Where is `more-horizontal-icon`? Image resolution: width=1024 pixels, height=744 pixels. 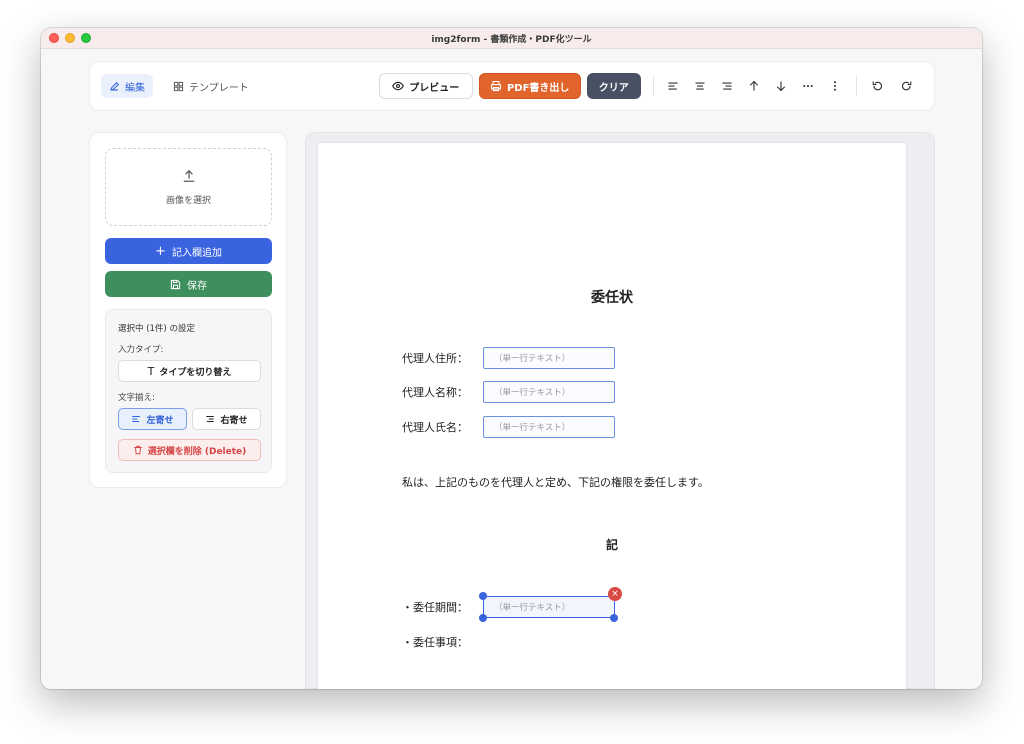 more-horizontal-icon is located at coordinates (807, 86).